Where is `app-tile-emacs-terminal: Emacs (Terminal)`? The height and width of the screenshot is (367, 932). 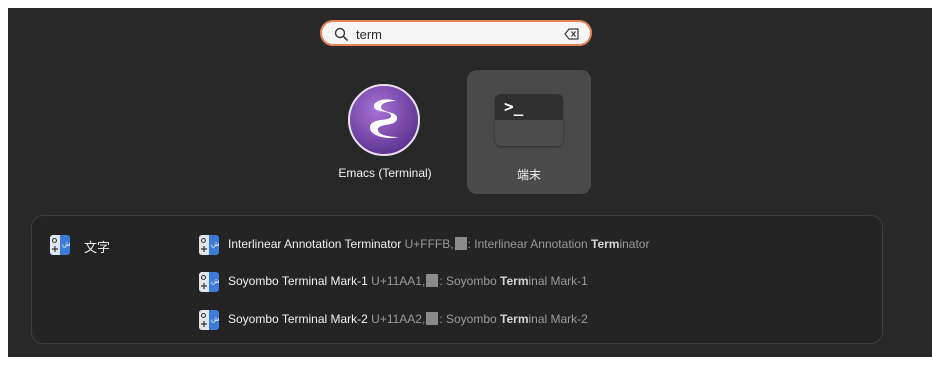
app-tile-emacs-terminal: Emacs (Terminal) is located at coordinates (385, 132).